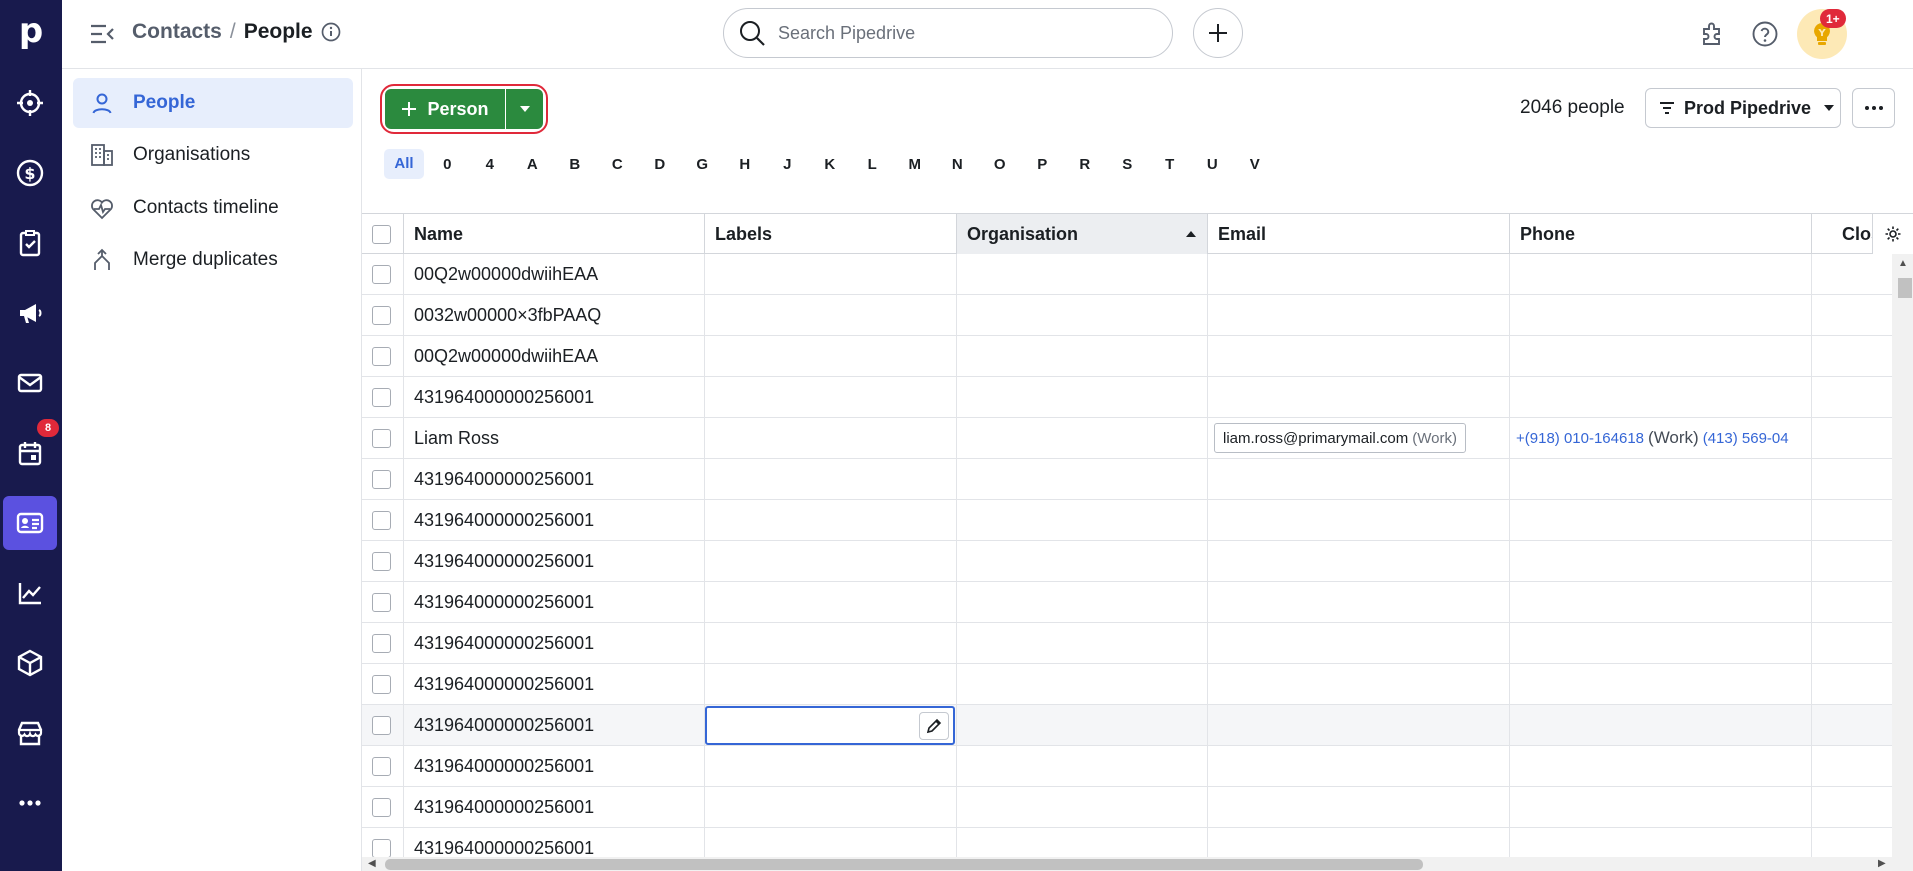 The height and width of the screenshot is (871, 1913). Describe the element at coordinates (1661, 438) in the screenshot. I see `cell-phone: +(918) 010-164618 (Work) (413) 569-04` at that location.